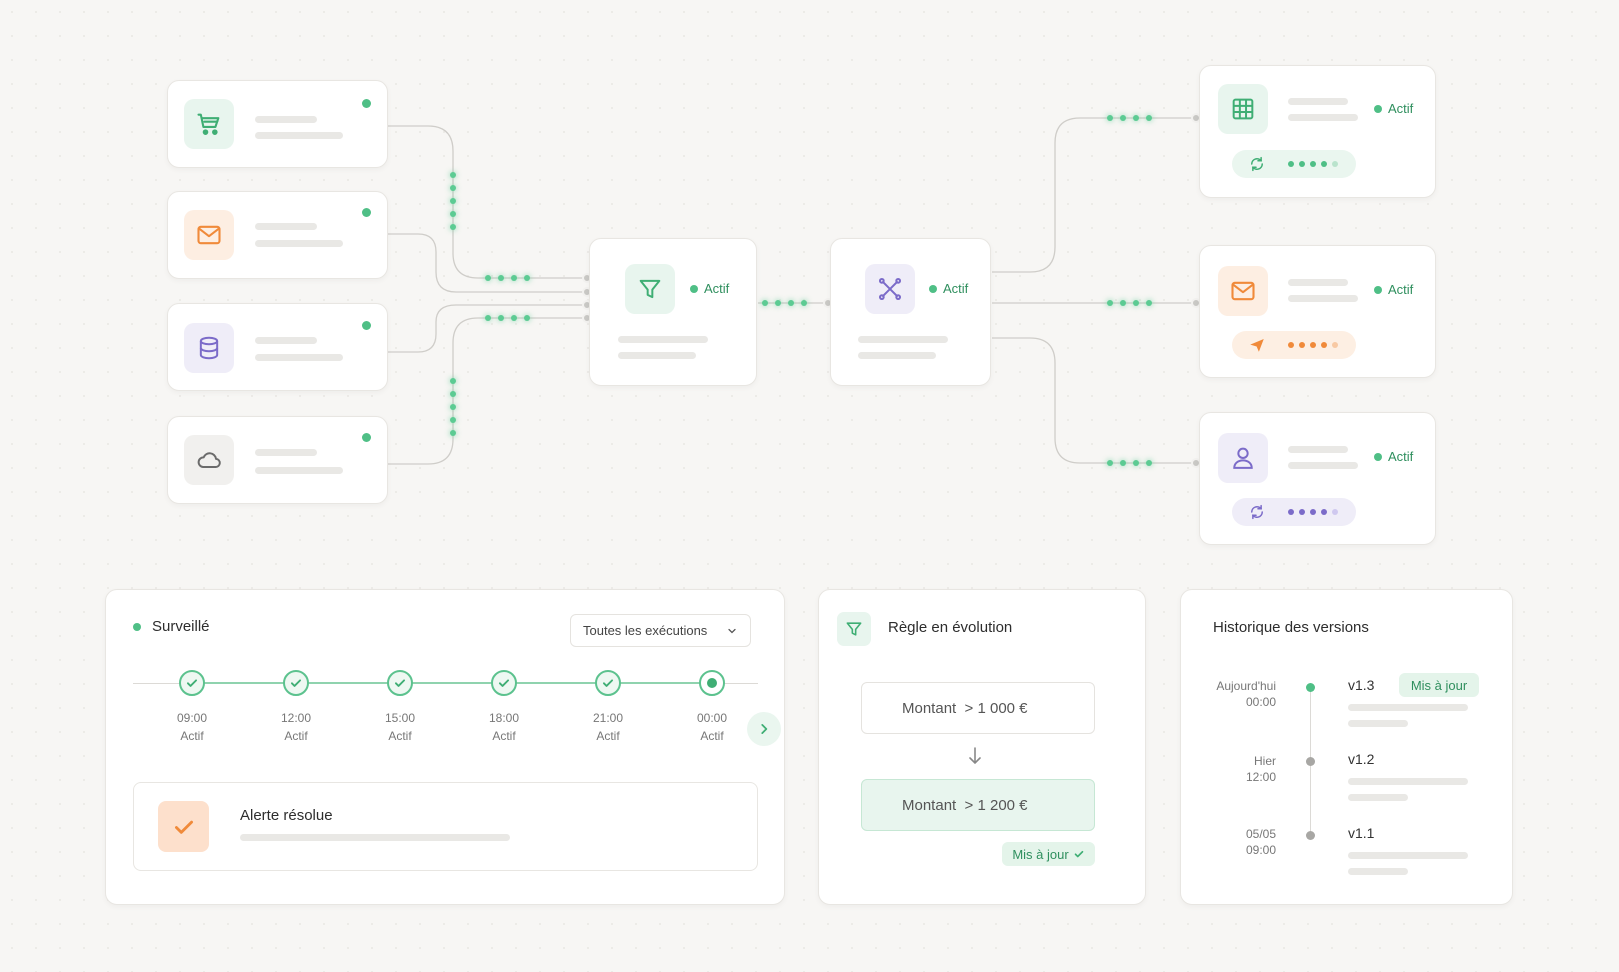 This screenshot has width=1619, height=972. Describe the element at coordinates (277, 124) in the screenshot. I see `source-card-cart` at that location.